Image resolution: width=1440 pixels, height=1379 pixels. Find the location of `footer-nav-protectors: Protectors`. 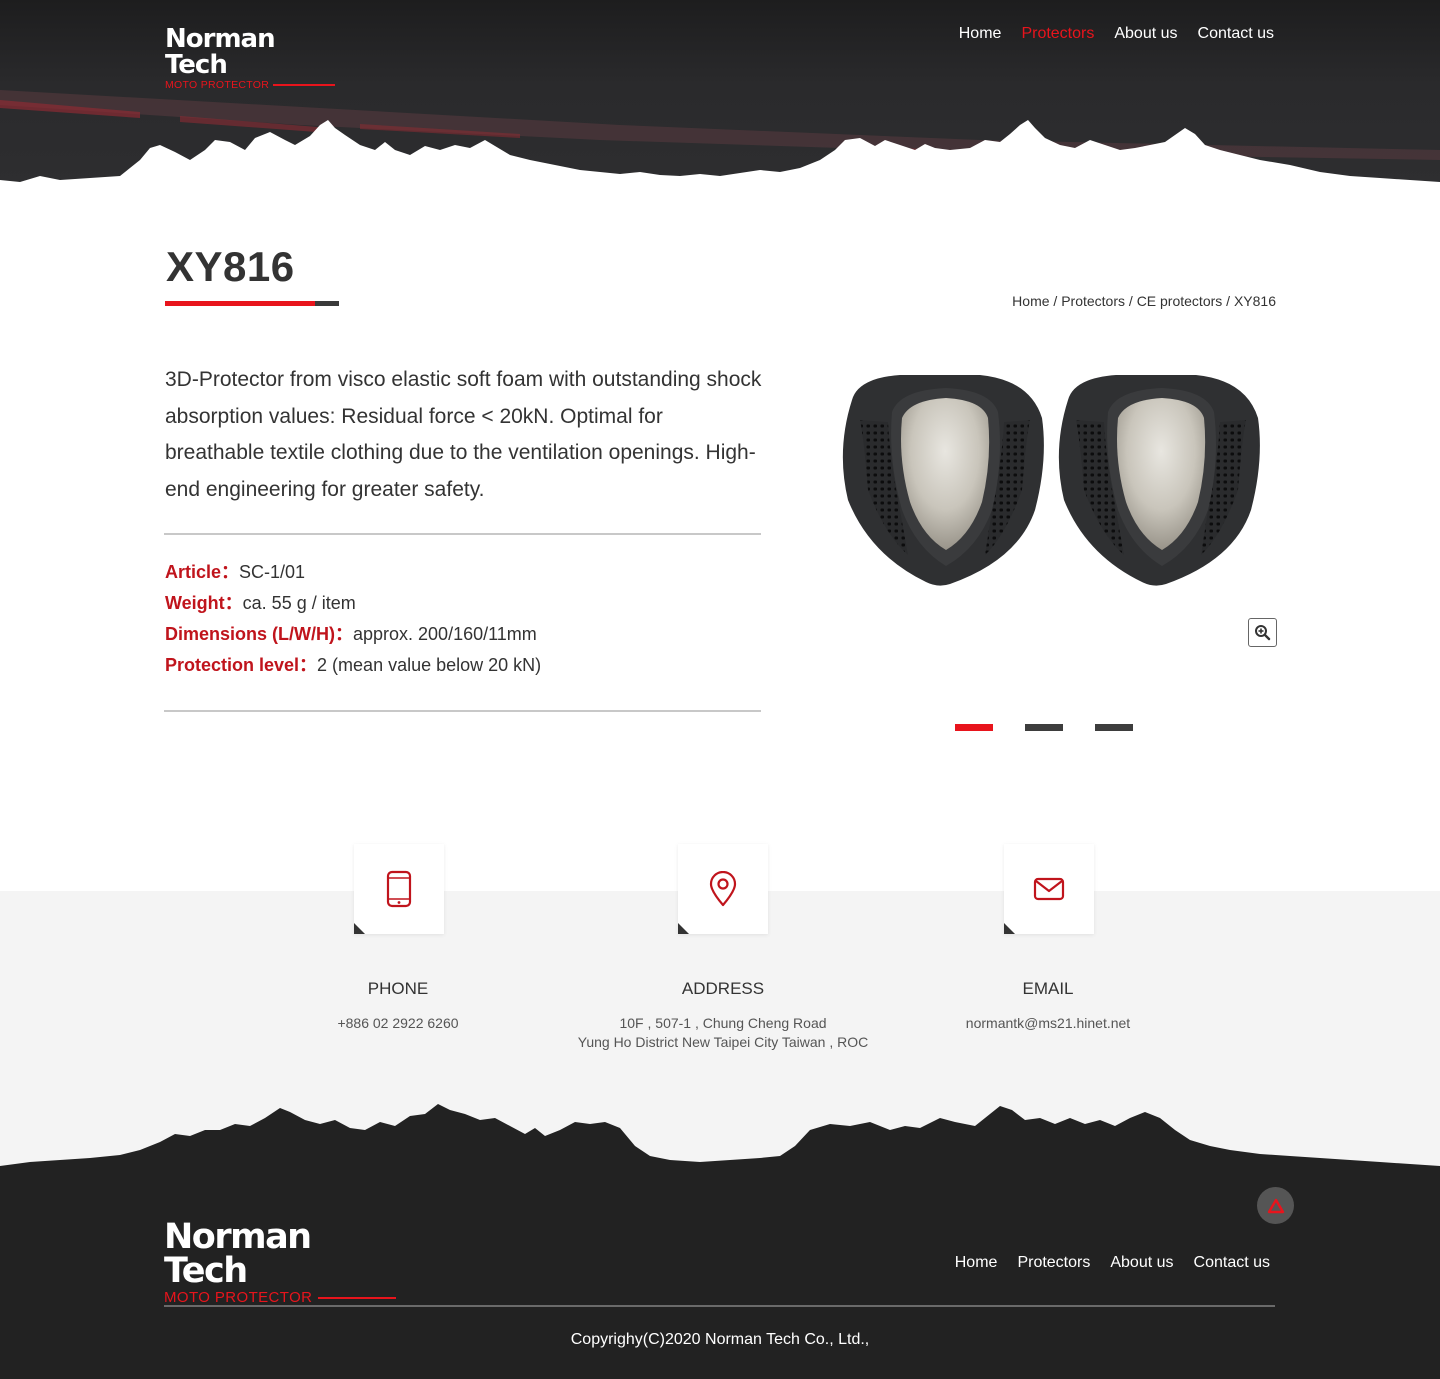

footer-nav-protectors: Protectors is located at coordinates (1043, 1263).